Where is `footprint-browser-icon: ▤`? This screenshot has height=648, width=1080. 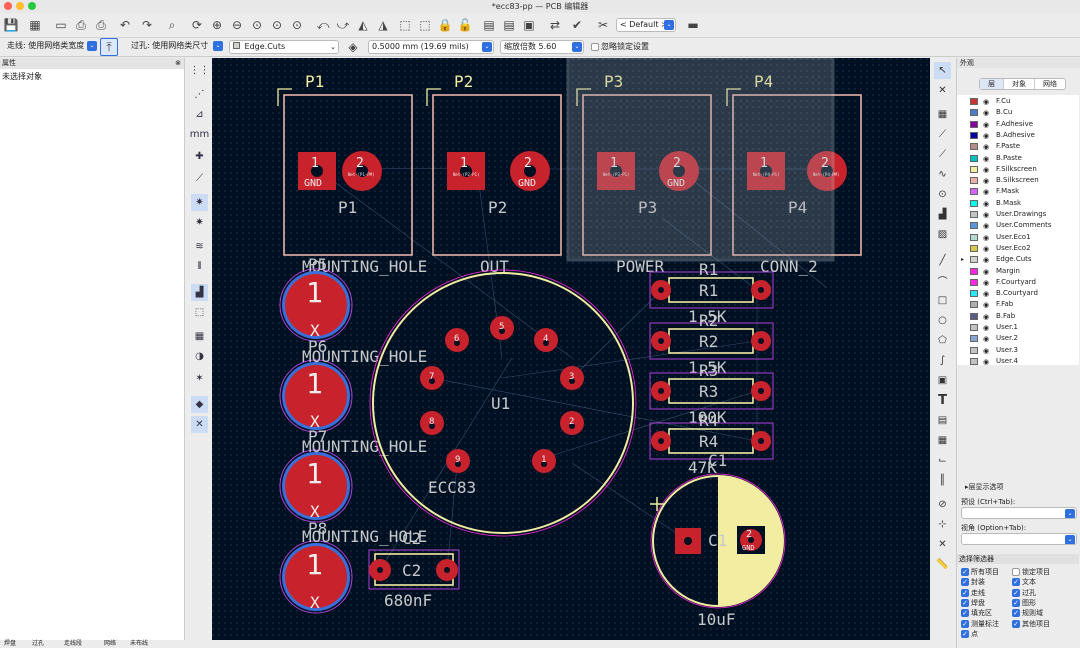 footprint-browser-icon: ▤ is located at coordinates (509, 25).